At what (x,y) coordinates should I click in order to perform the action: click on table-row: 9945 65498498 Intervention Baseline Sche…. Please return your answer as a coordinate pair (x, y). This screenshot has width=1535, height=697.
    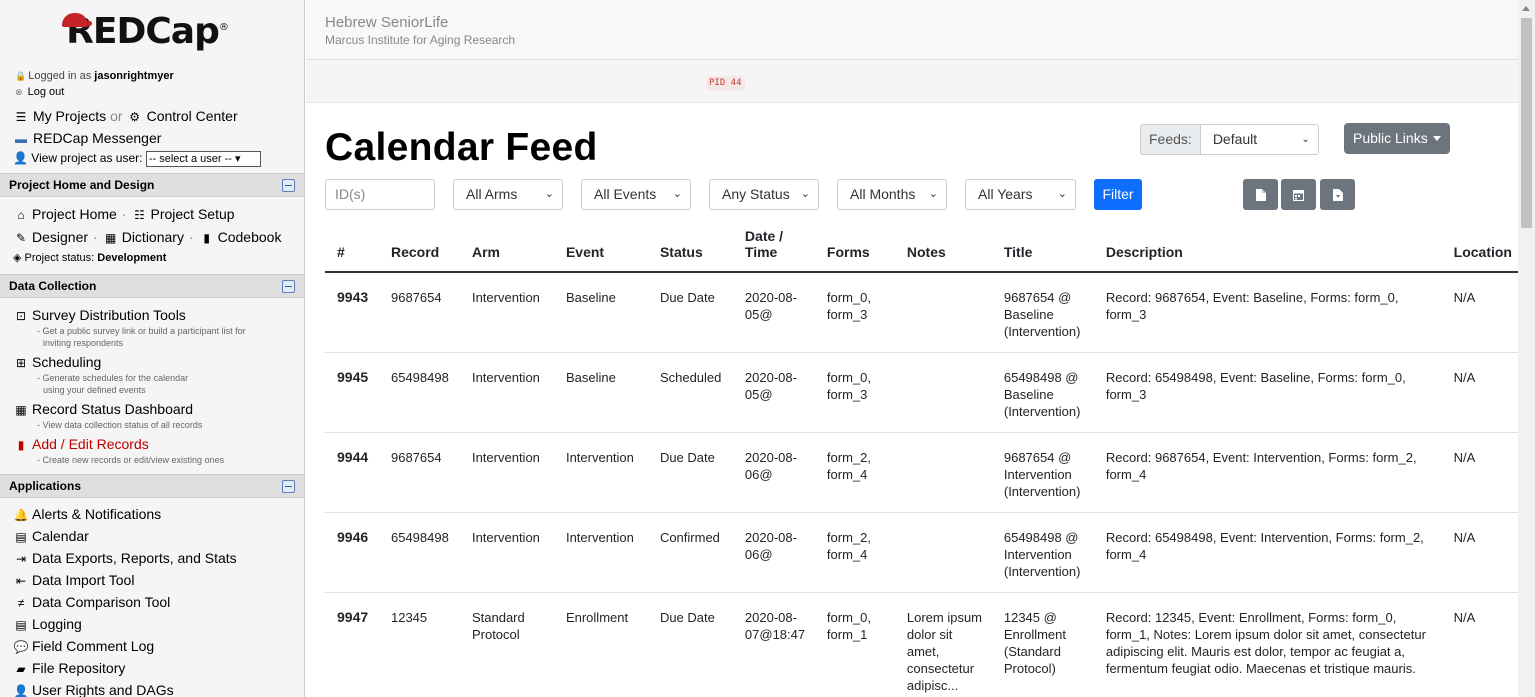
    Looking at the image, I should click on (921, 392).